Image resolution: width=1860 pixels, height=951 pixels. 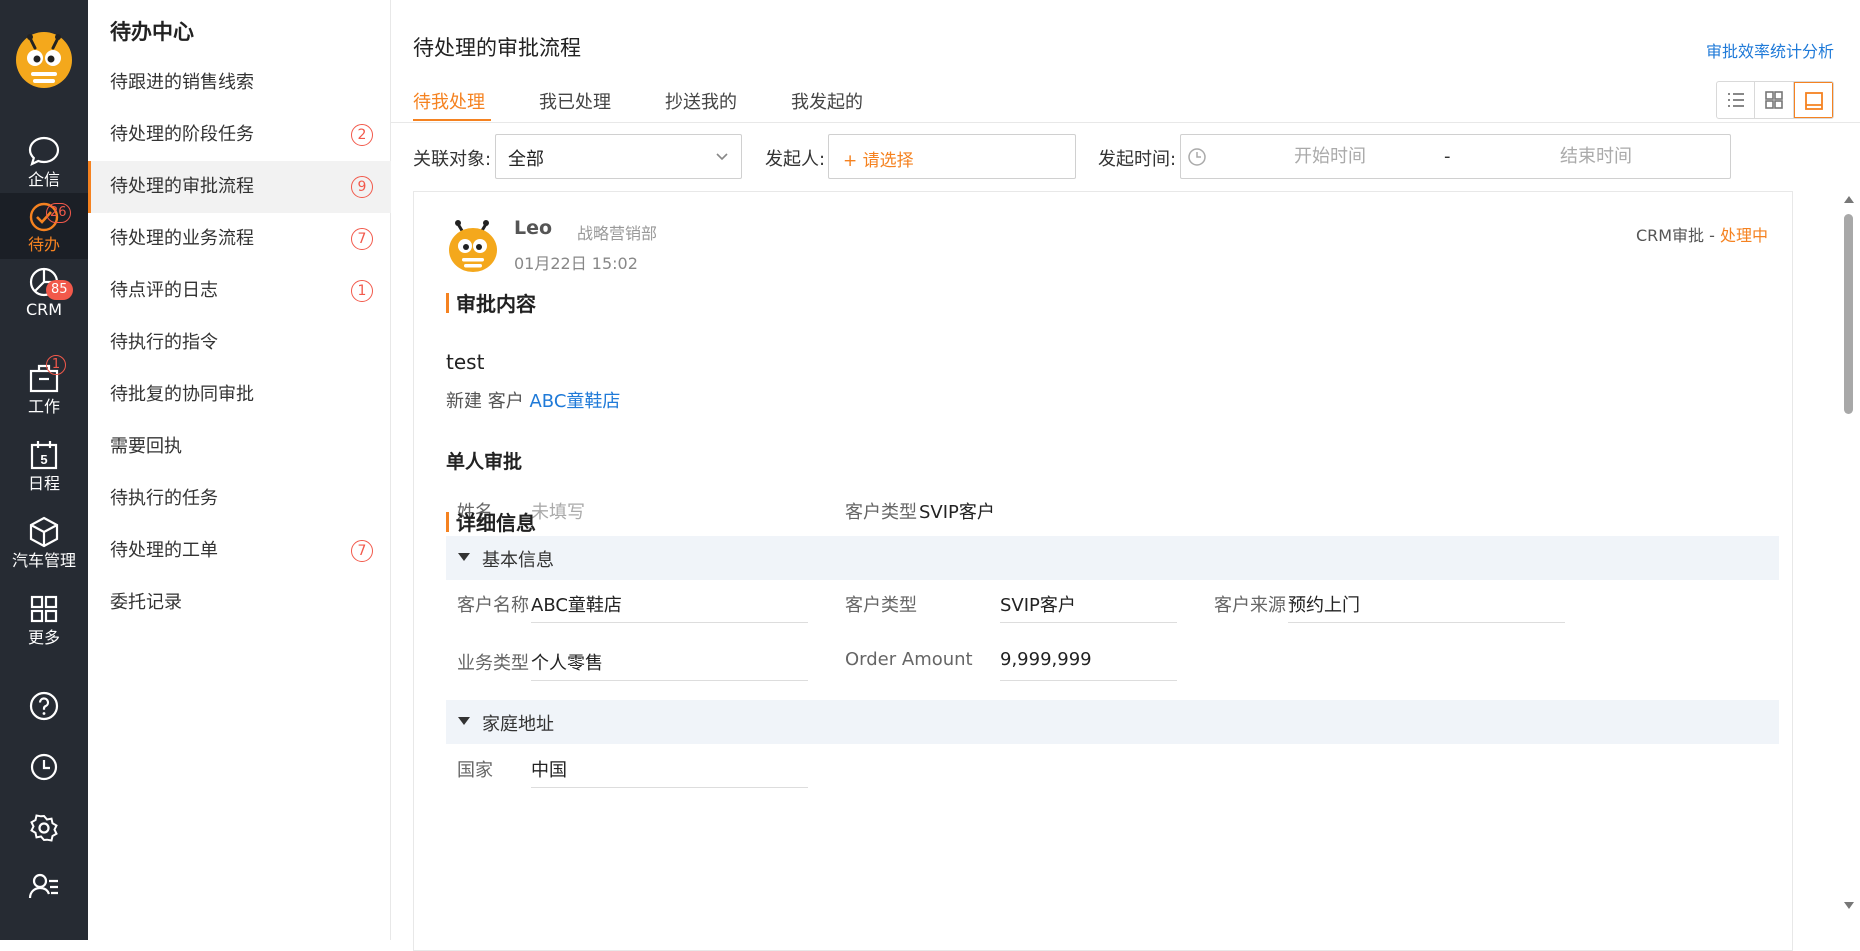 What do you see at coordinates (574, 401) in the screenshot?
I see `customer-link: ABC童鞋店` at bounding box center [574, 401].